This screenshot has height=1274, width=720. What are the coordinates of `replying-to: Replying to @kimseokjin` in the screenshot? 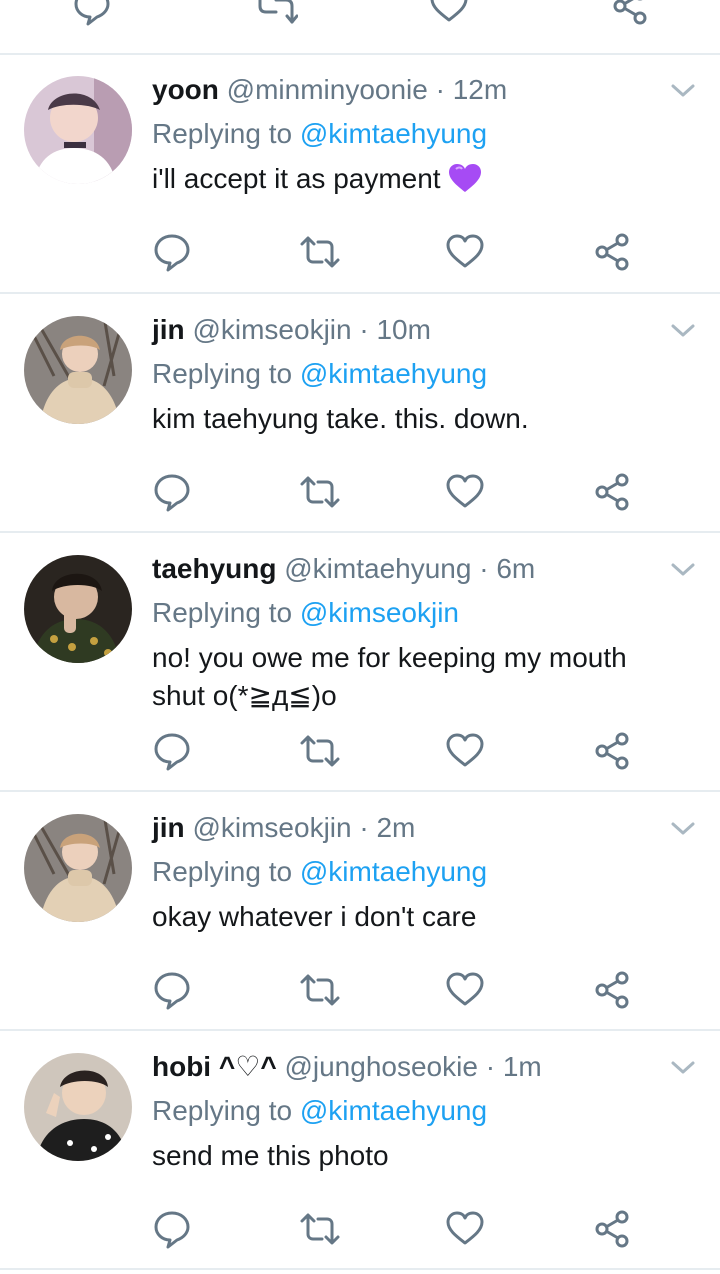 It's located at (305, 613).